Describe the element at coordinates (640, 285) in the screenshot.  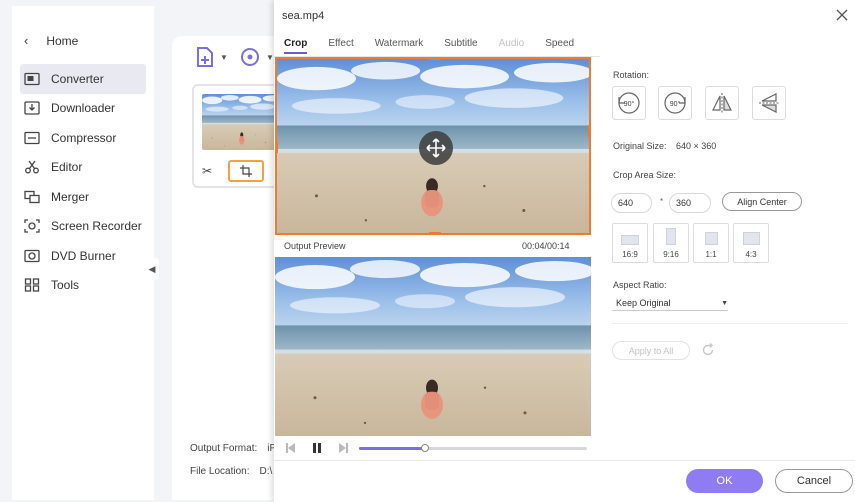
I see `aspect-ratio-label: Aspect Ratio:` at that location.